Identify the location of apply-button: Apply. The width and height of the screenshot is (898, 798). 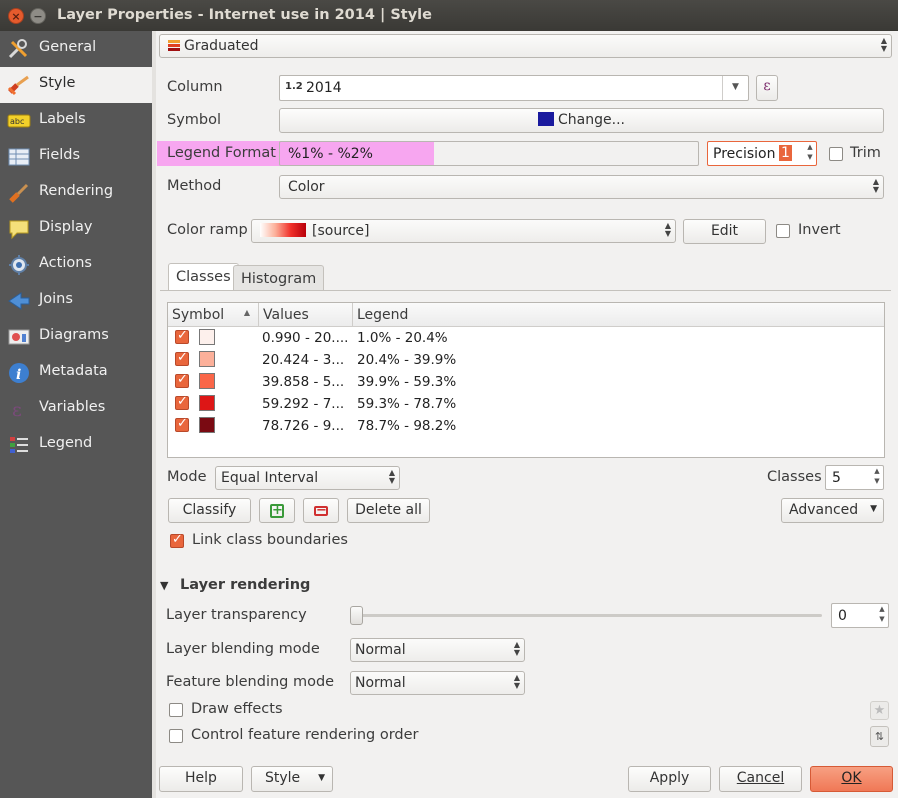
(669, 779).